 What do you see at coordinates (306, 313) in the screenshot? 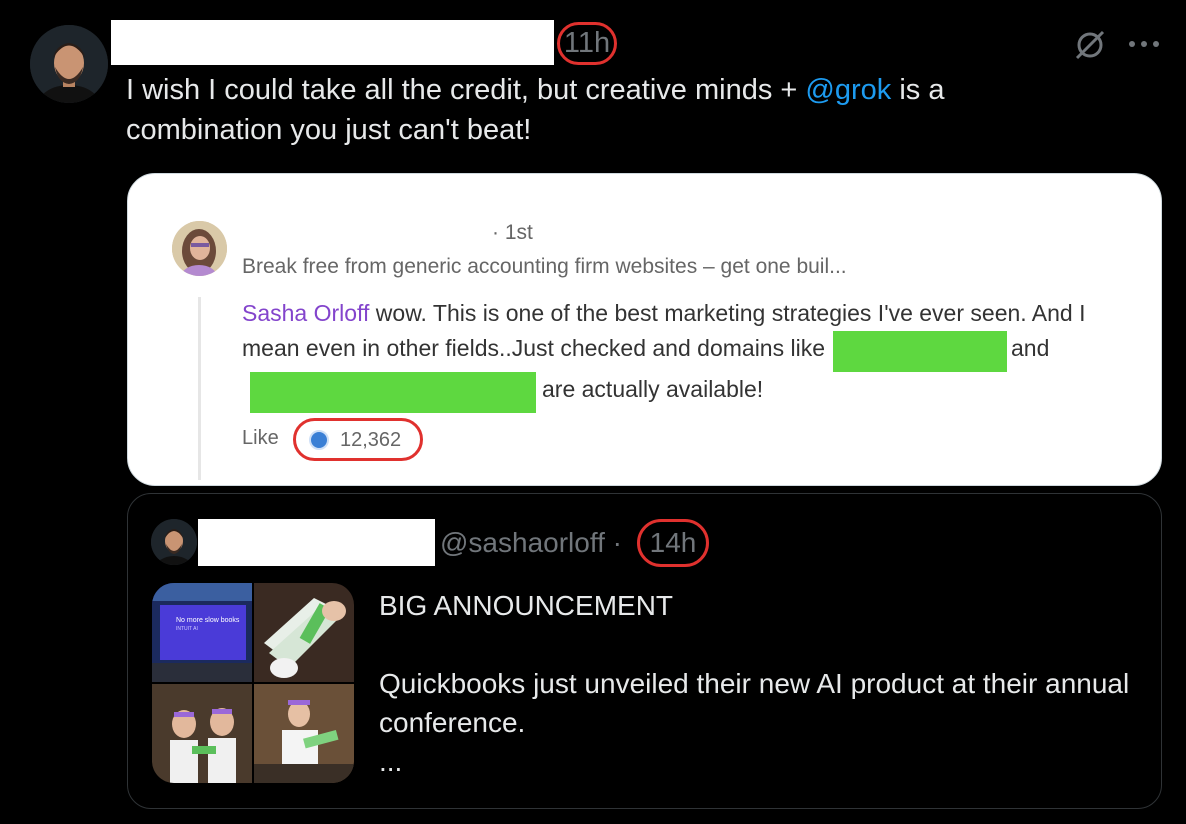
I see `comment-author: Sasha Orloff` at bounding box center [306, 313].